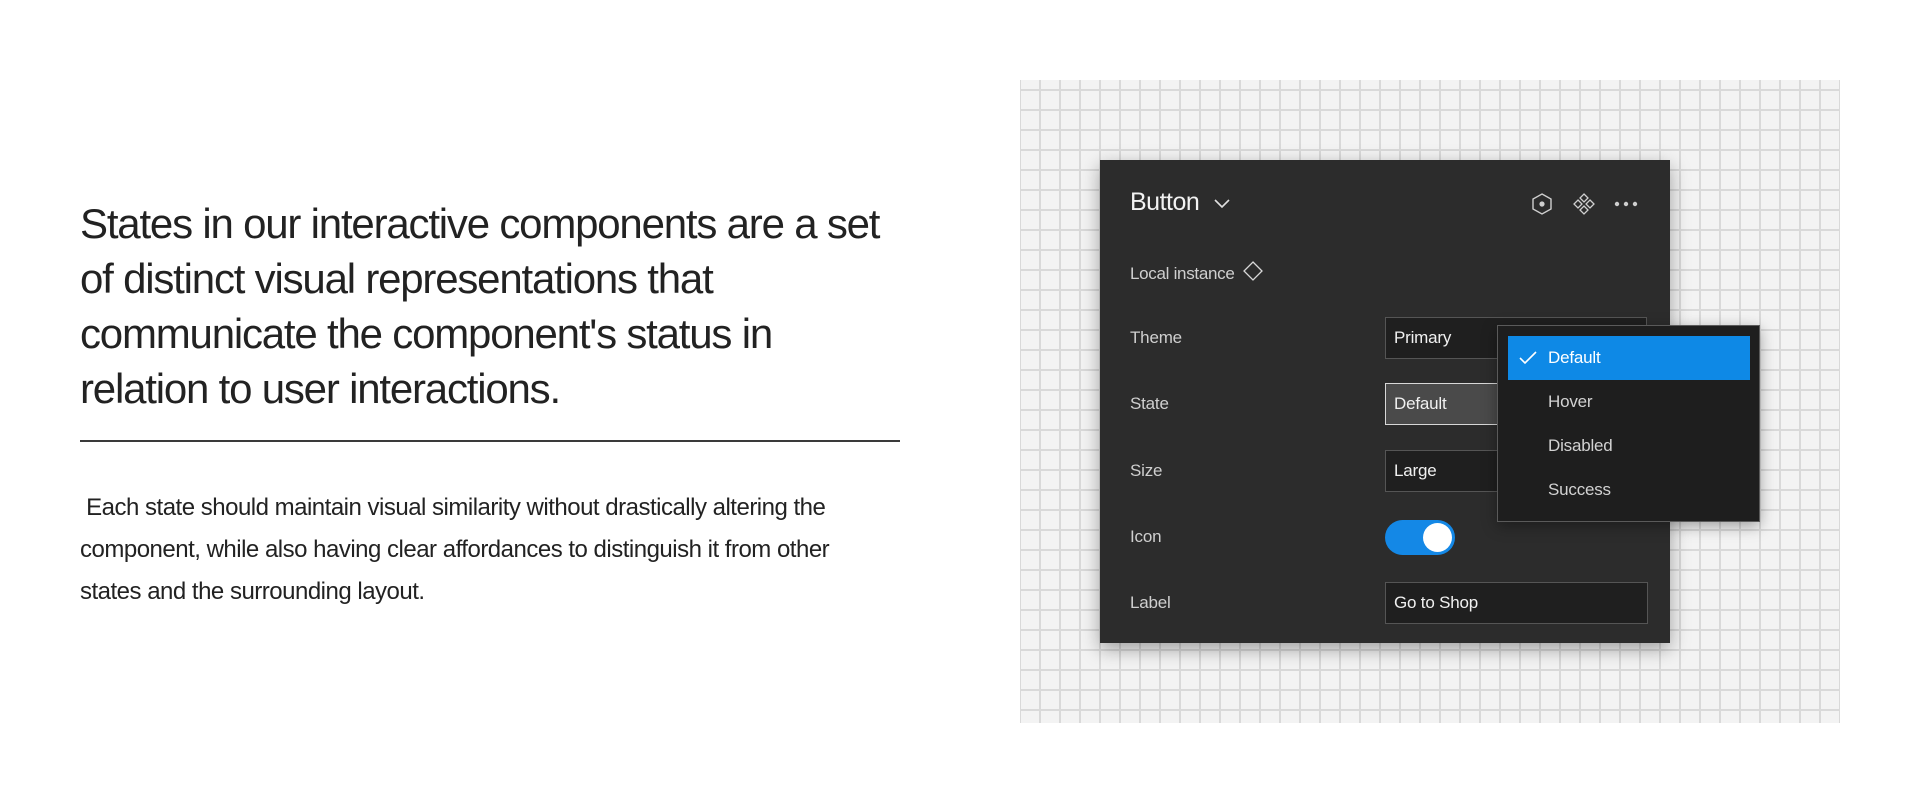 This screenshot has height=803, width=1920. Describe the element at coordinates (1629, 446) in the screenshot. I see `dropdown-option-disabled: Disabled` at that location.